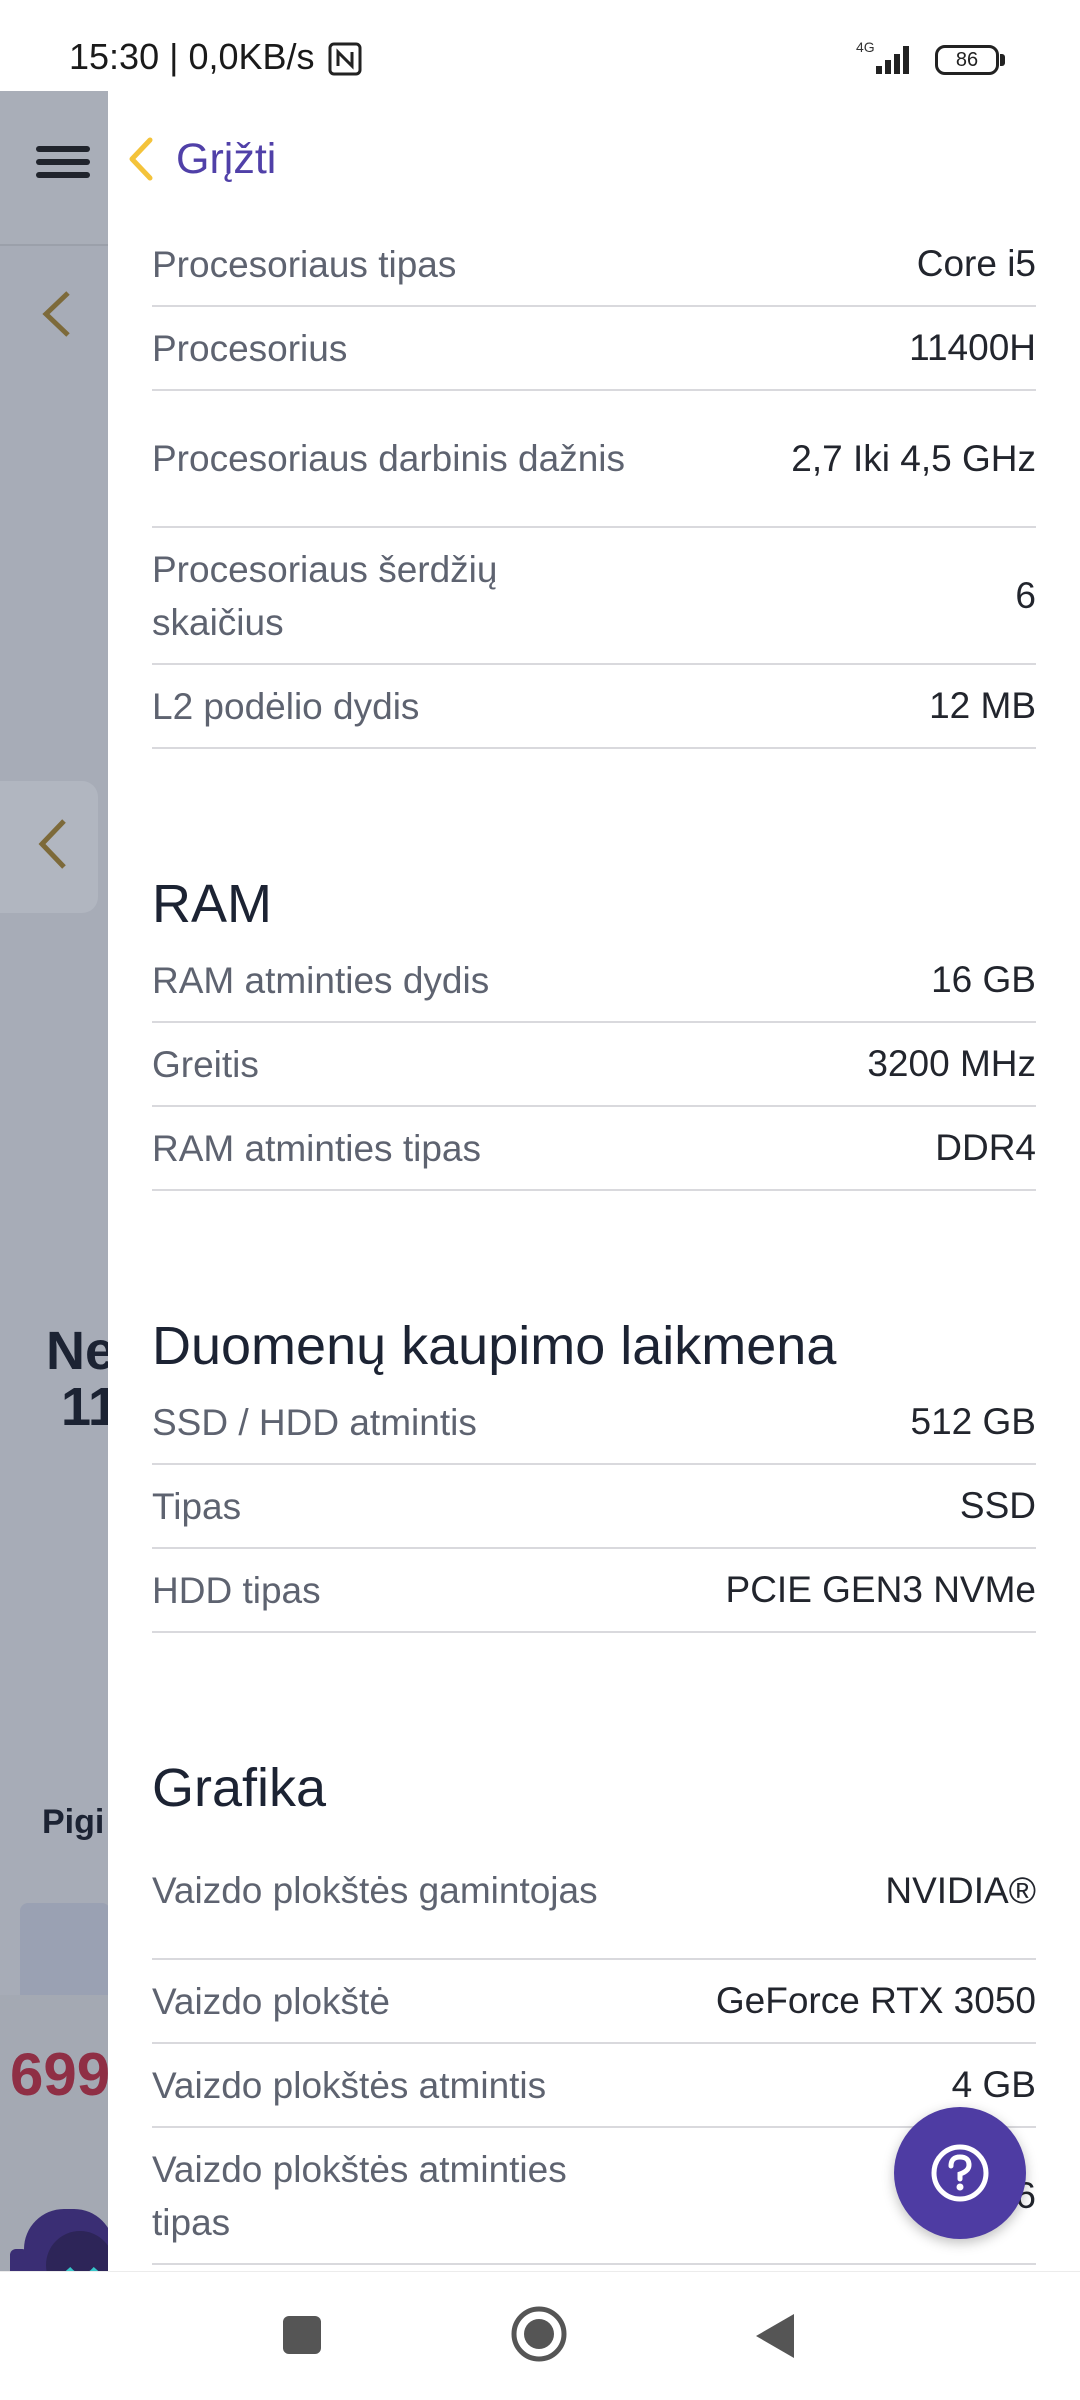 The image size is (1080, 2400). I want to click on spec-value: 11400H, so click(972, 347).